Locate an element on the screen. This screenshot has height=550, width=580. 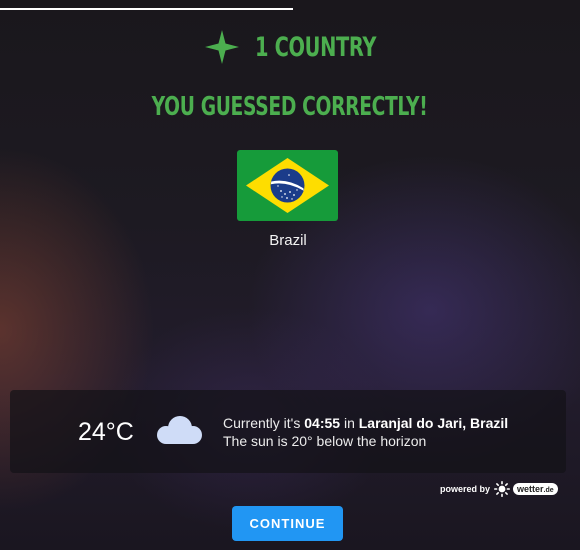
temperature: 24°C is located at coordinates (106, 432).